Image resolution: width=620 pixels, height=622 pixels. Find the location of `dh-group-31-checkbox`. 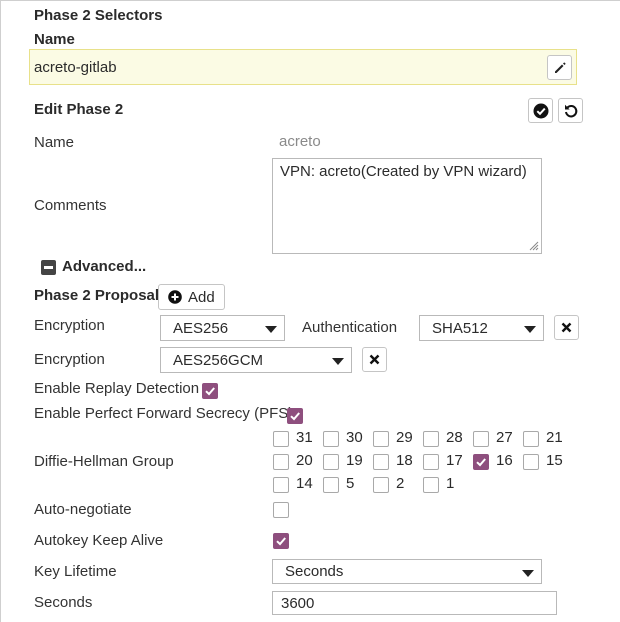

dh-group-31-checkbox is located at coordinates (281, 439).